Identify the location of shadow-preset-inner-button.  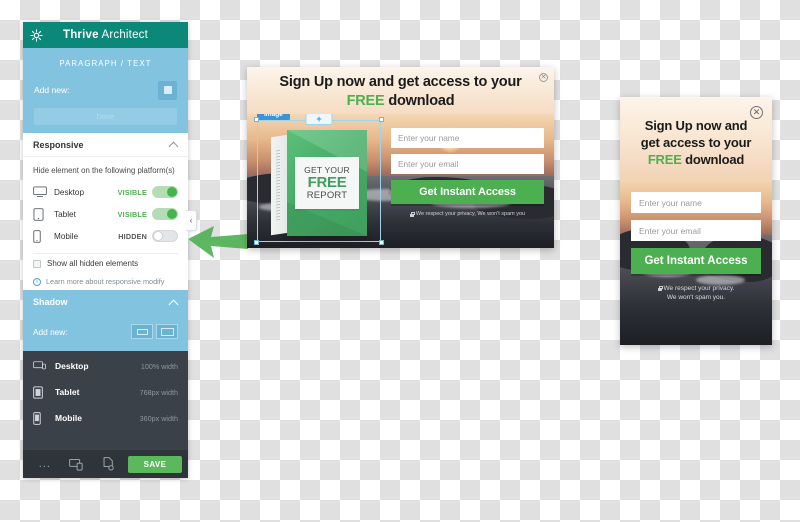
(142, 331).